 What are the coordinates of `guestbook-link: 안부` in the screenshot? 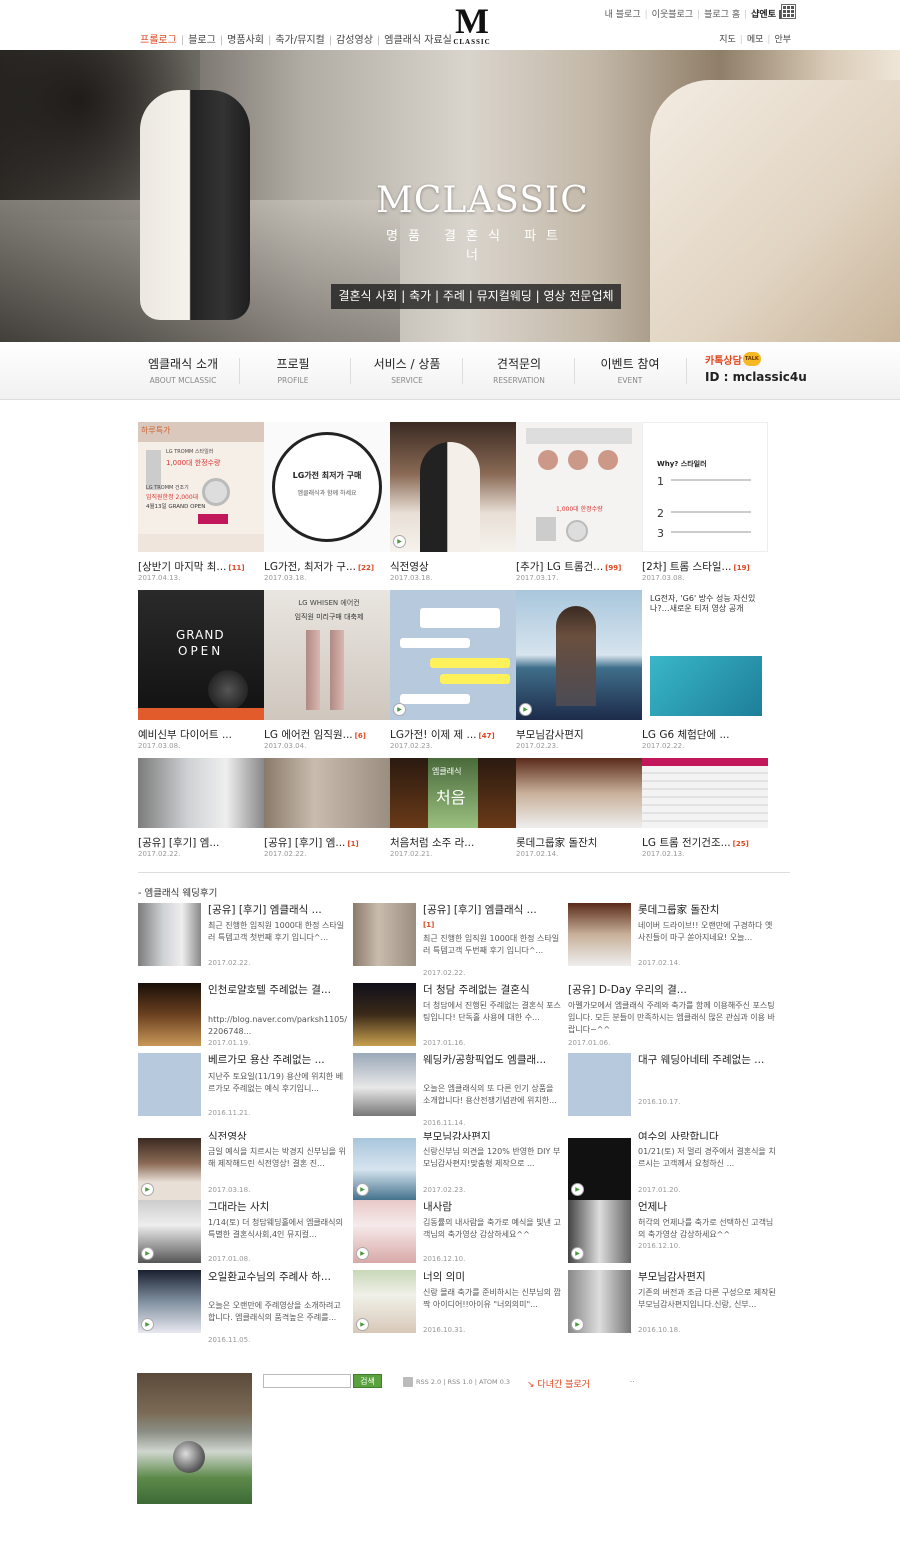 It's located at (782, 40).